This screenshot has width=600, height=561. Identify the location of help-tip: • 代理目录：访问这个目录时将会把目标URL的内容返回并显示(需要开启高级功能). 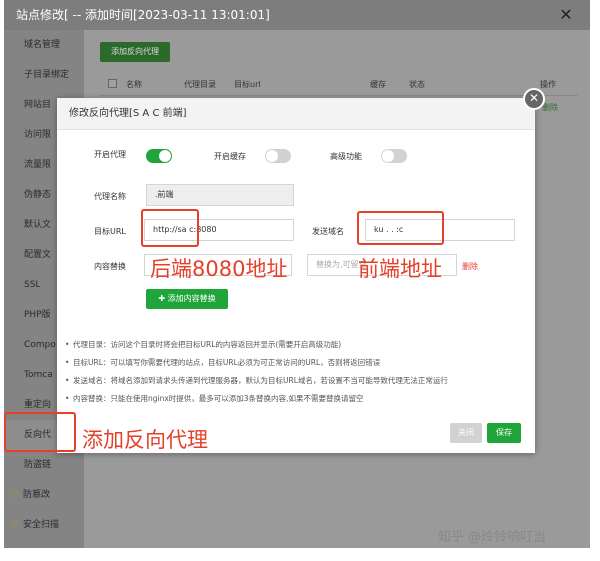
(298, 345).